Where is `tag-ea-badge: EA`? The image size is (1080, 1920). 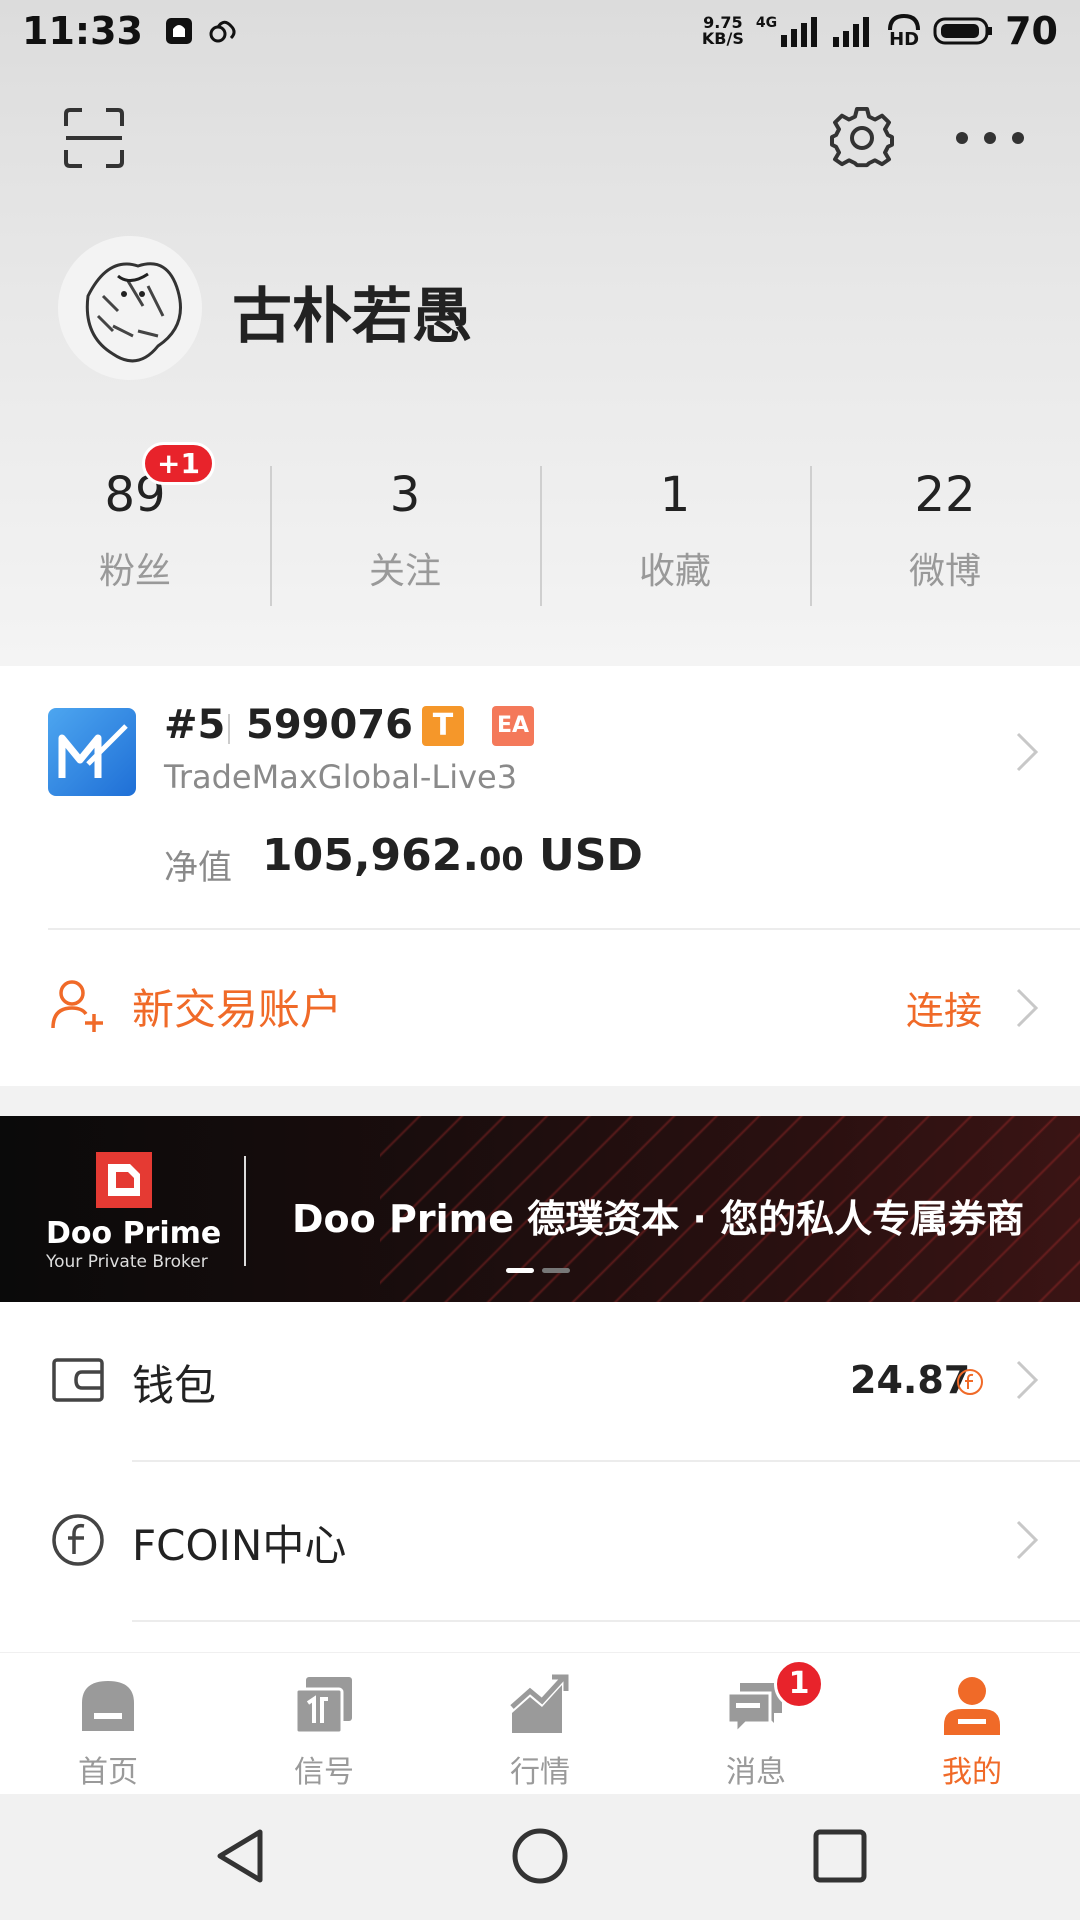 tag-ea-badge: EA is located at coordinates (513, 726).